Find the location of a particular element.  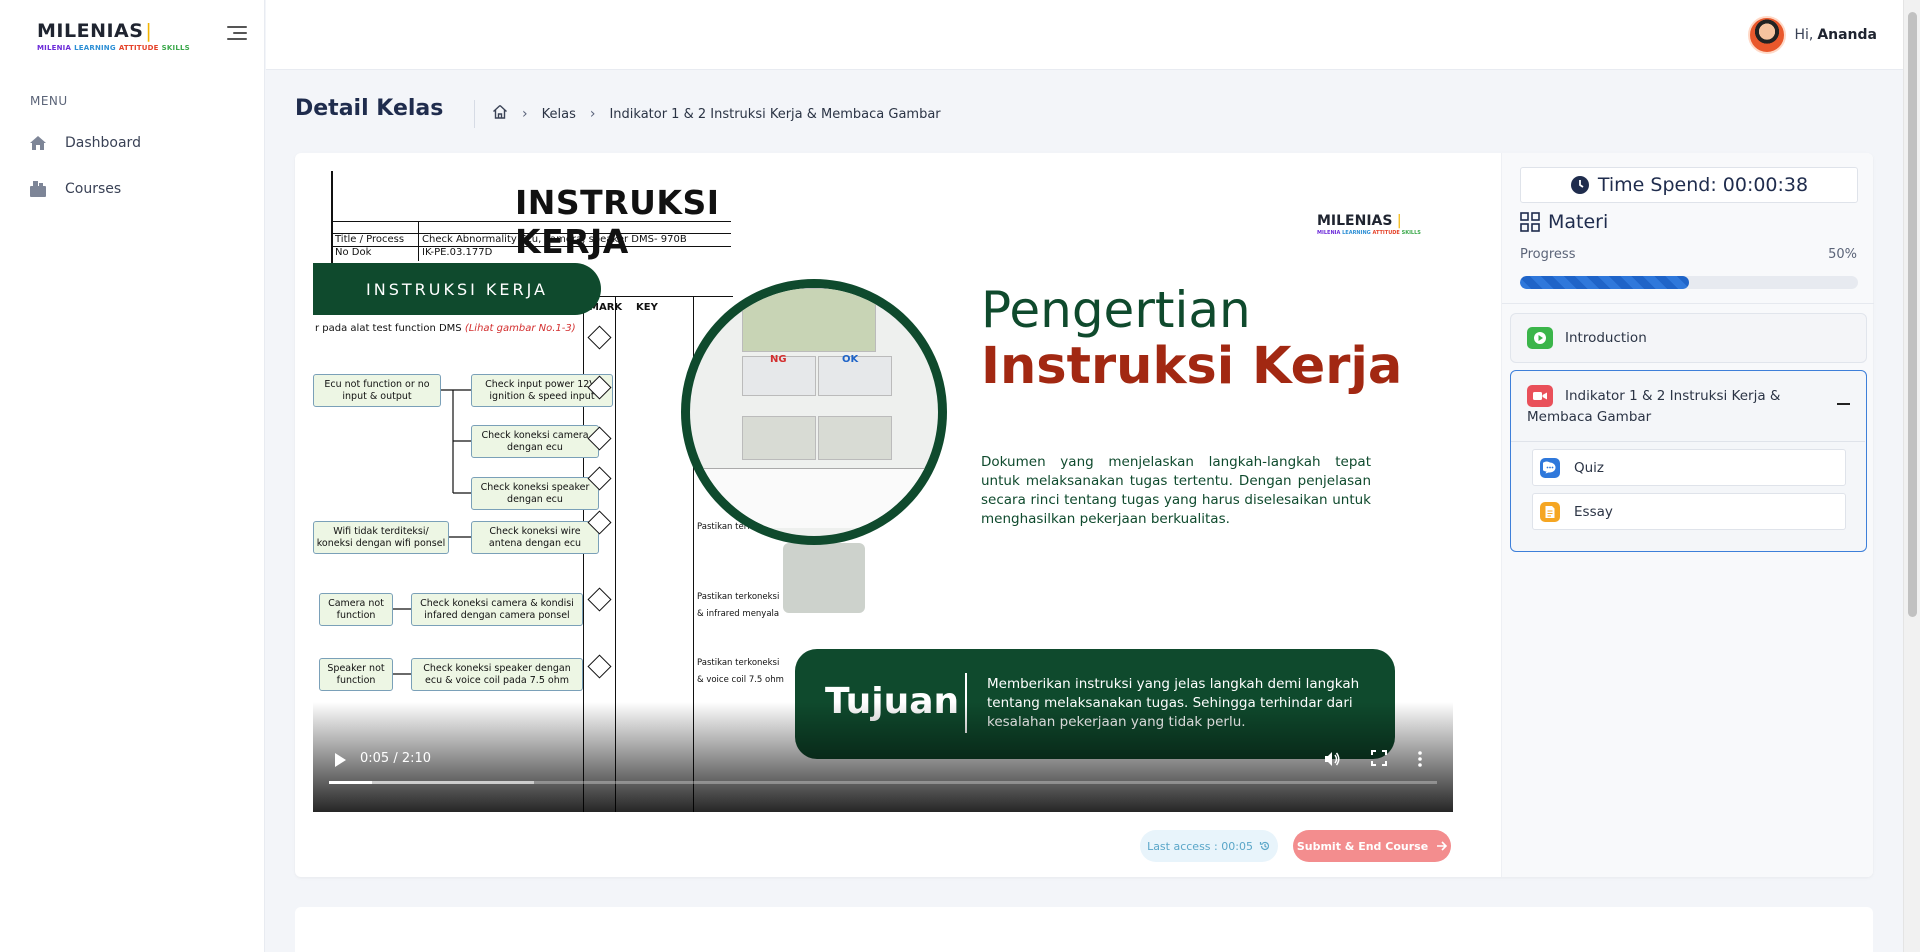

history-icon is located at coordinates (1264, 846).